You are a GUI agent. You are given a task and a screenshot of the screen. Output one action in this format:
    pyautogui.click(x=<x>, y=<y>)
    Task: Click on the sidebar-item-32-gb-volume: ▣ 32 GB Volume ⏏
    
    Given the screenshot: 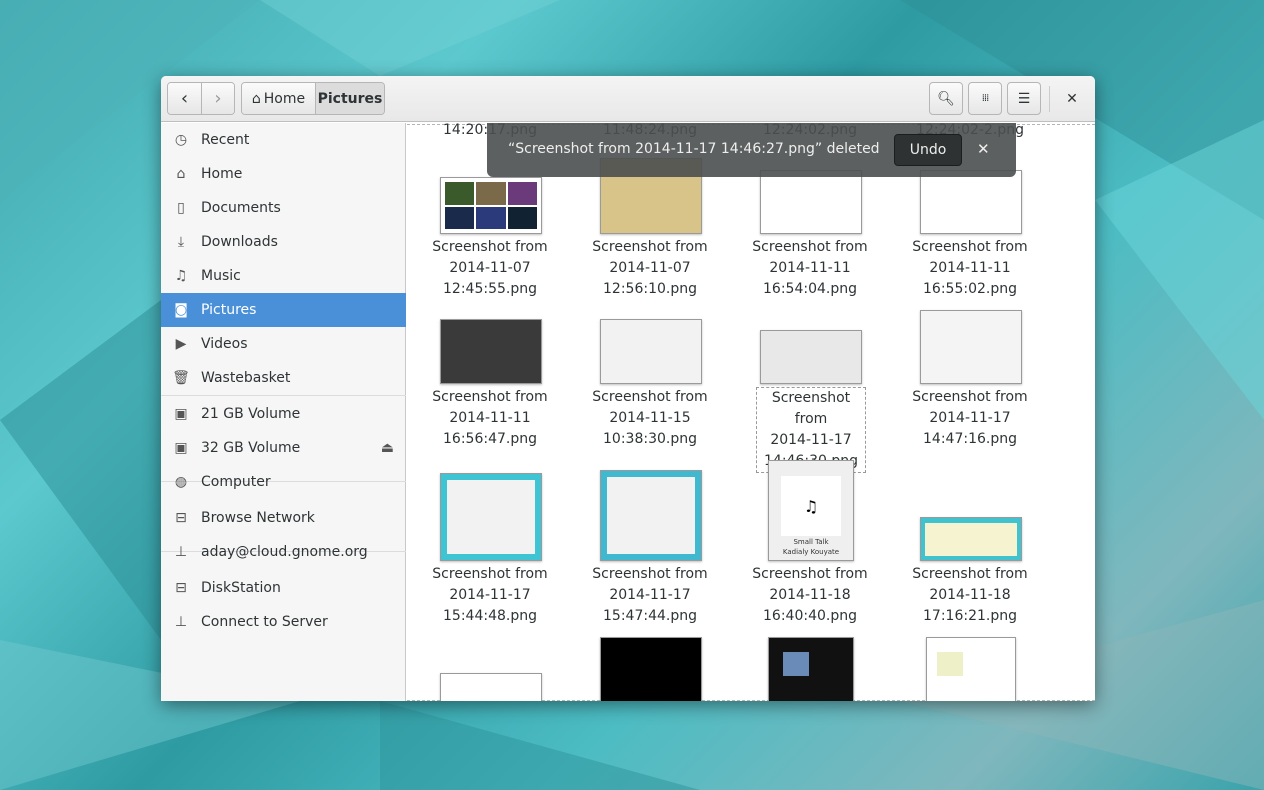 What is the action you would take?
    pyautogui.click(x=283, y=448)
    